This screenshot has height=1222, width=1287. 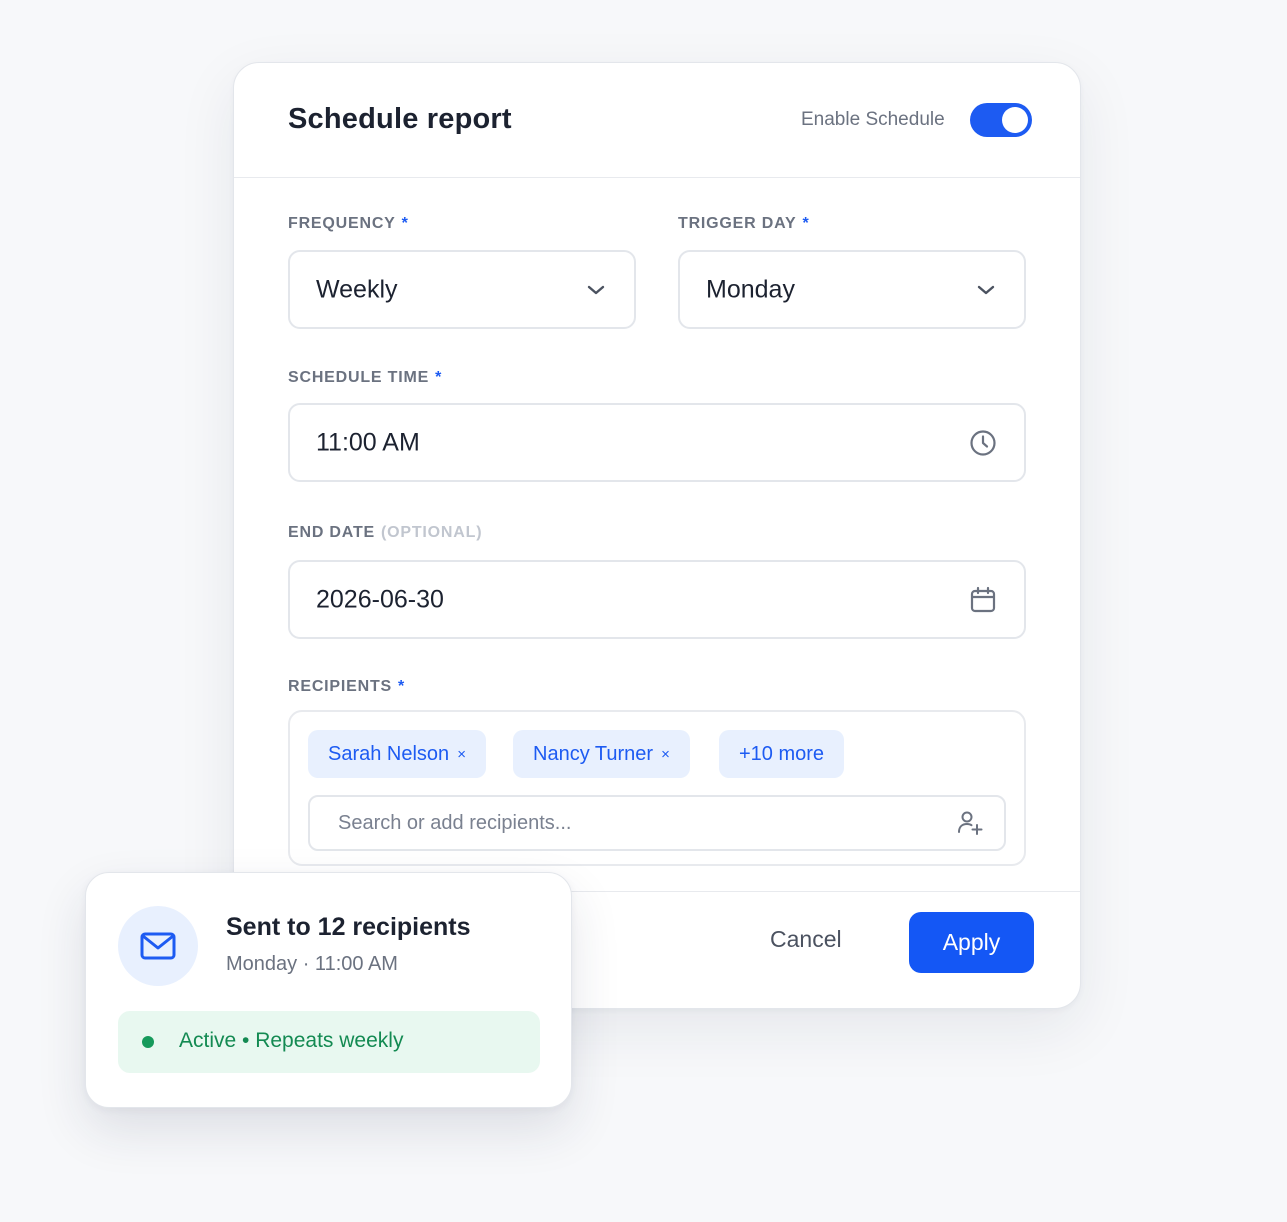 What do you see at coordinates (359, 377) in the screenshot?
I see `schedule-time-label-text: SCHEDULE TIME` at bounding box center [359, 377].